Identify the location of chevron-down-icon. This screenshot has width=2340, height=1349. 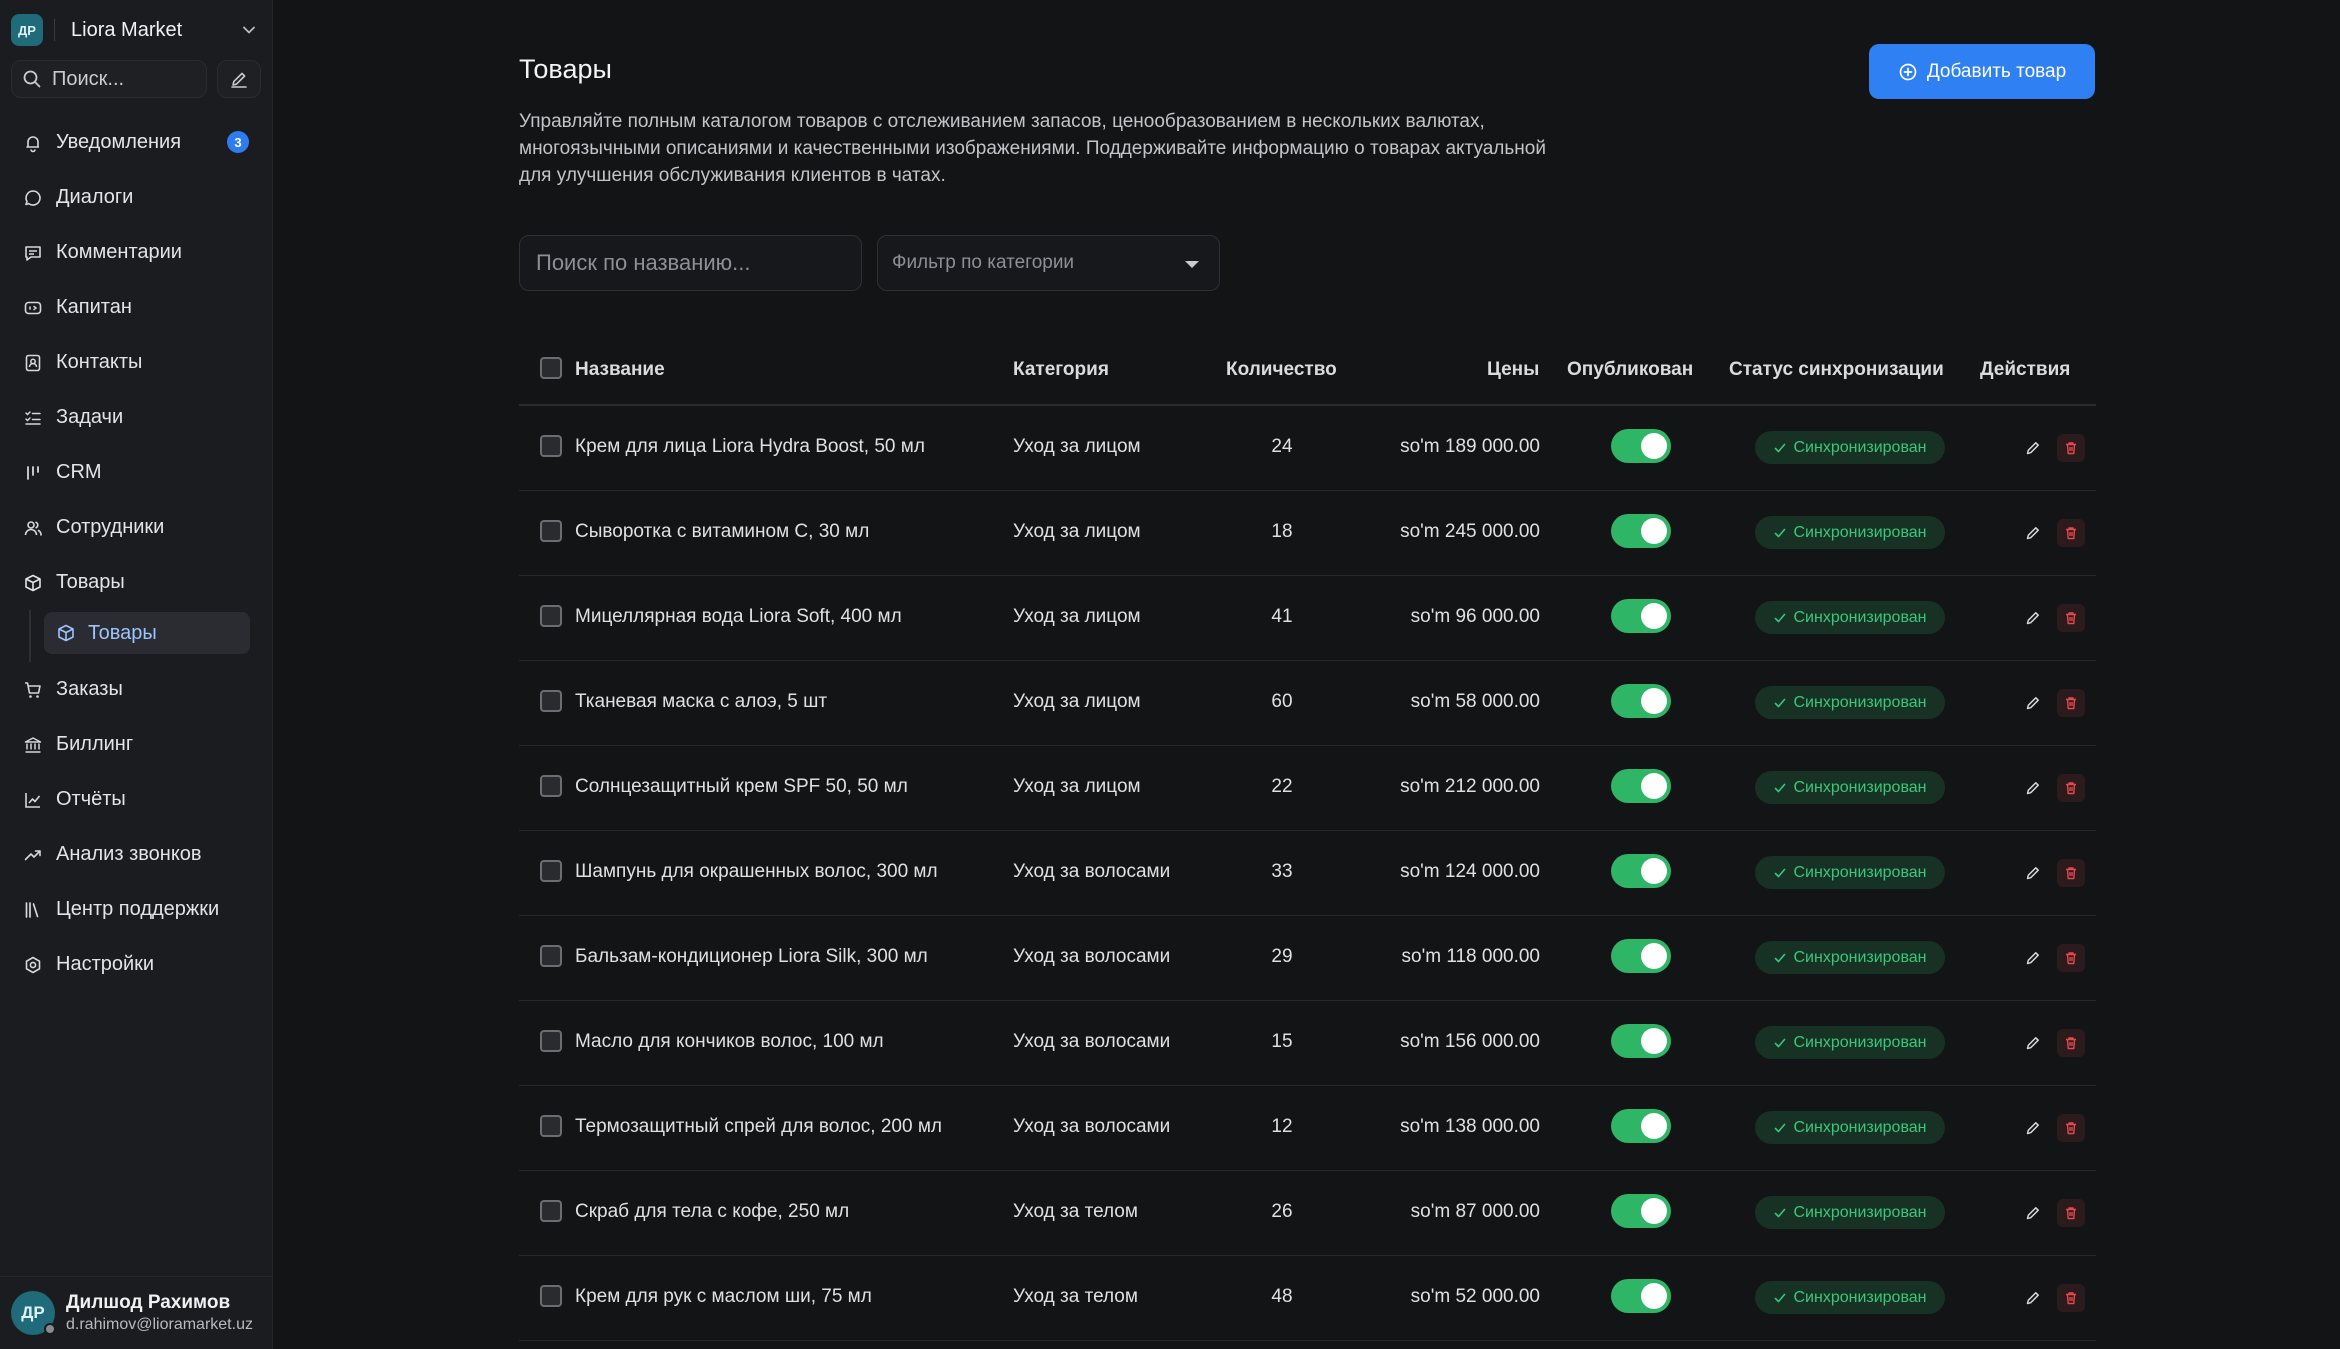
(249, 30).